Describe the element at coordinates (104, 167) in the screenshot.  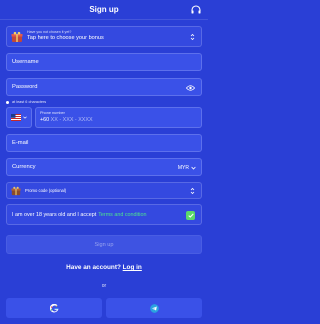
I see `currency-select: Currency MYR` at that location.